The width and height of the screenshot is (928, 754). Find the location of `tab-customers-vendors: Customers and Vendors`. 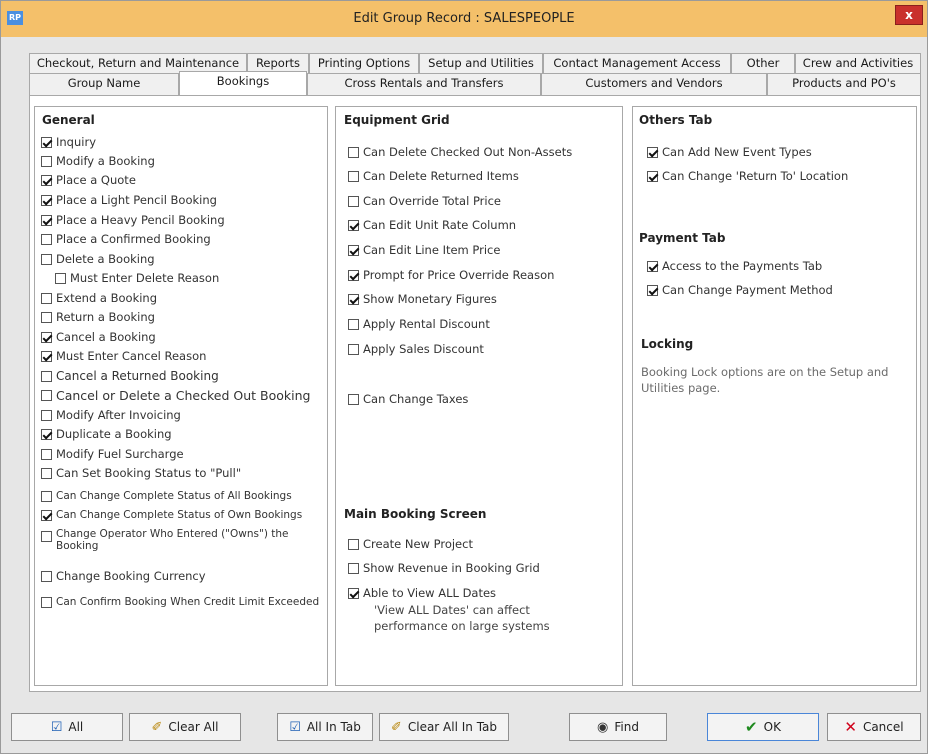

tab-customers-vendors: Customers and Vendors is located at coordinates (654, 84).